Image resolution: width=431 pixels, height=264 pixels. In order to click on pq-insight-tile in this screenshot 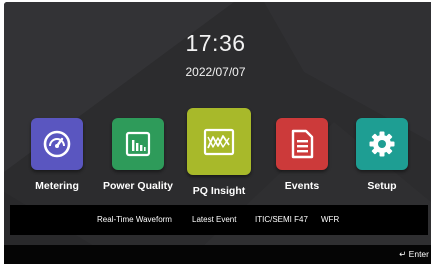, I will do `click(219, 141)`.